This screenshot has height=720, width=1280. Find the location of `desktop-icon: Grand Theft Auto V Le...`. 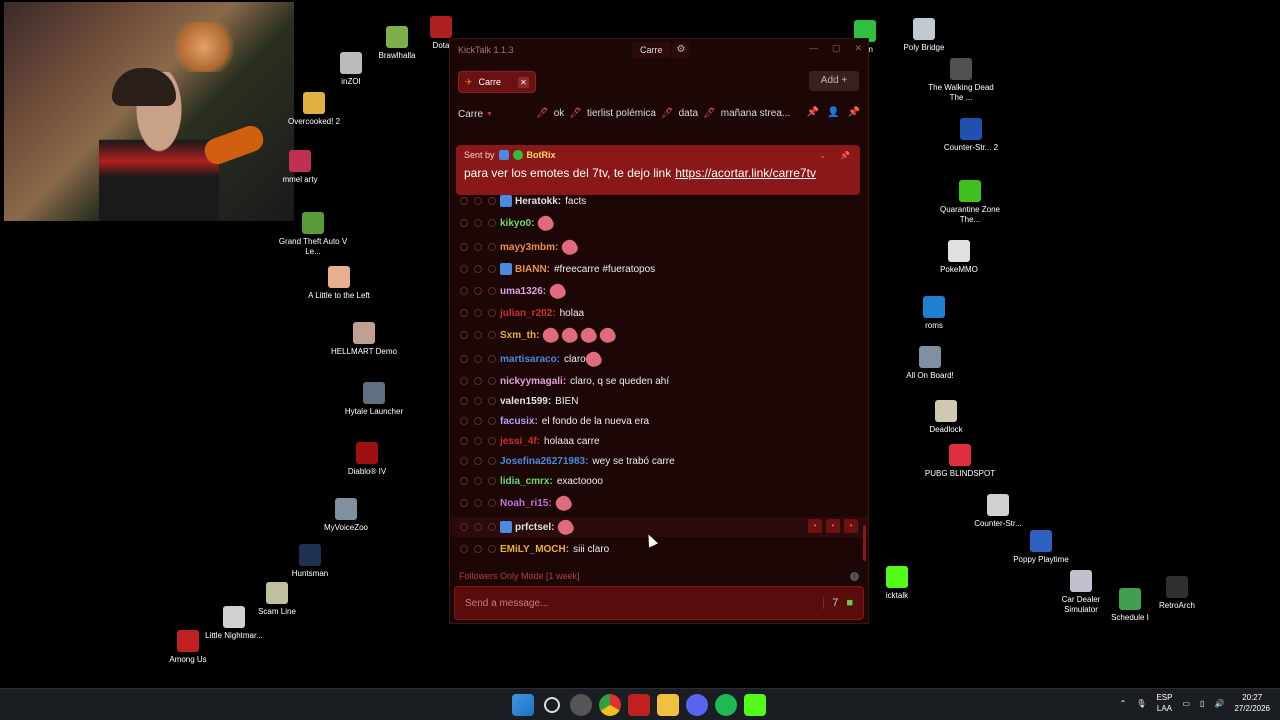

desktop-icon: Grand Theft Auto V Le... is located at coordinates (313, 234).